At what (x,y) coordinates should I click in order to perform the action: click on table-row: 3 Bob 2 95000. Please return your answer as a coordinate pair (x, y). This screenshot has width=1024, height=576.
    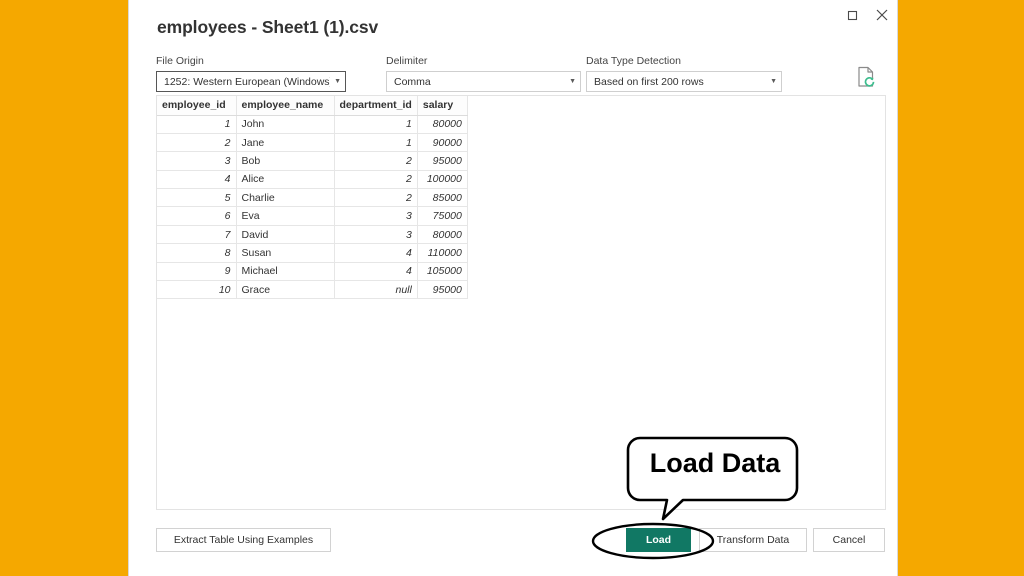
    Looking at the image, I should click on (312, 161).